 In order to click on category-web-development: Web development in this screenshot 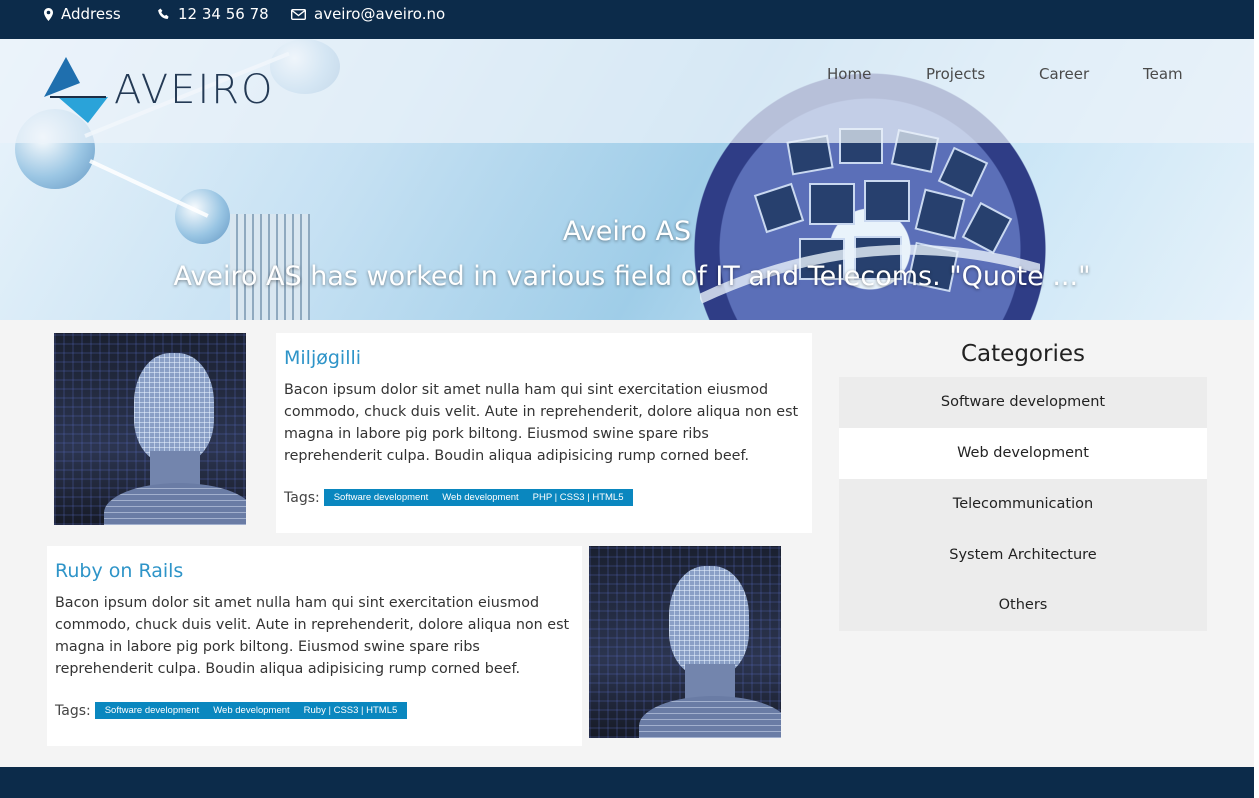, I will do `click(1023, 453)`.